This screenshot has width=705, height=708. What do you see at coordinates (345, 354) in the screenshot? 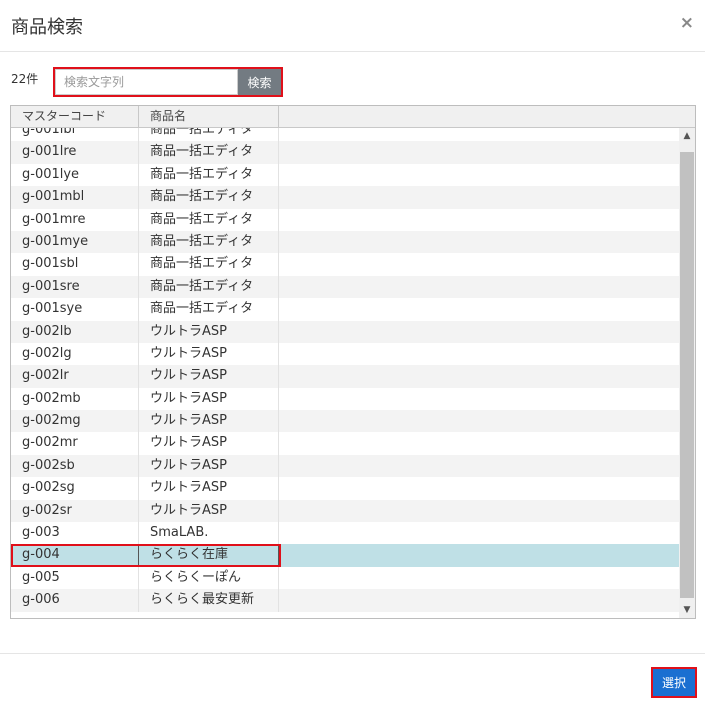
I see `table-row: g-002lg ウルトラASP` at bounding box center [345, 354].